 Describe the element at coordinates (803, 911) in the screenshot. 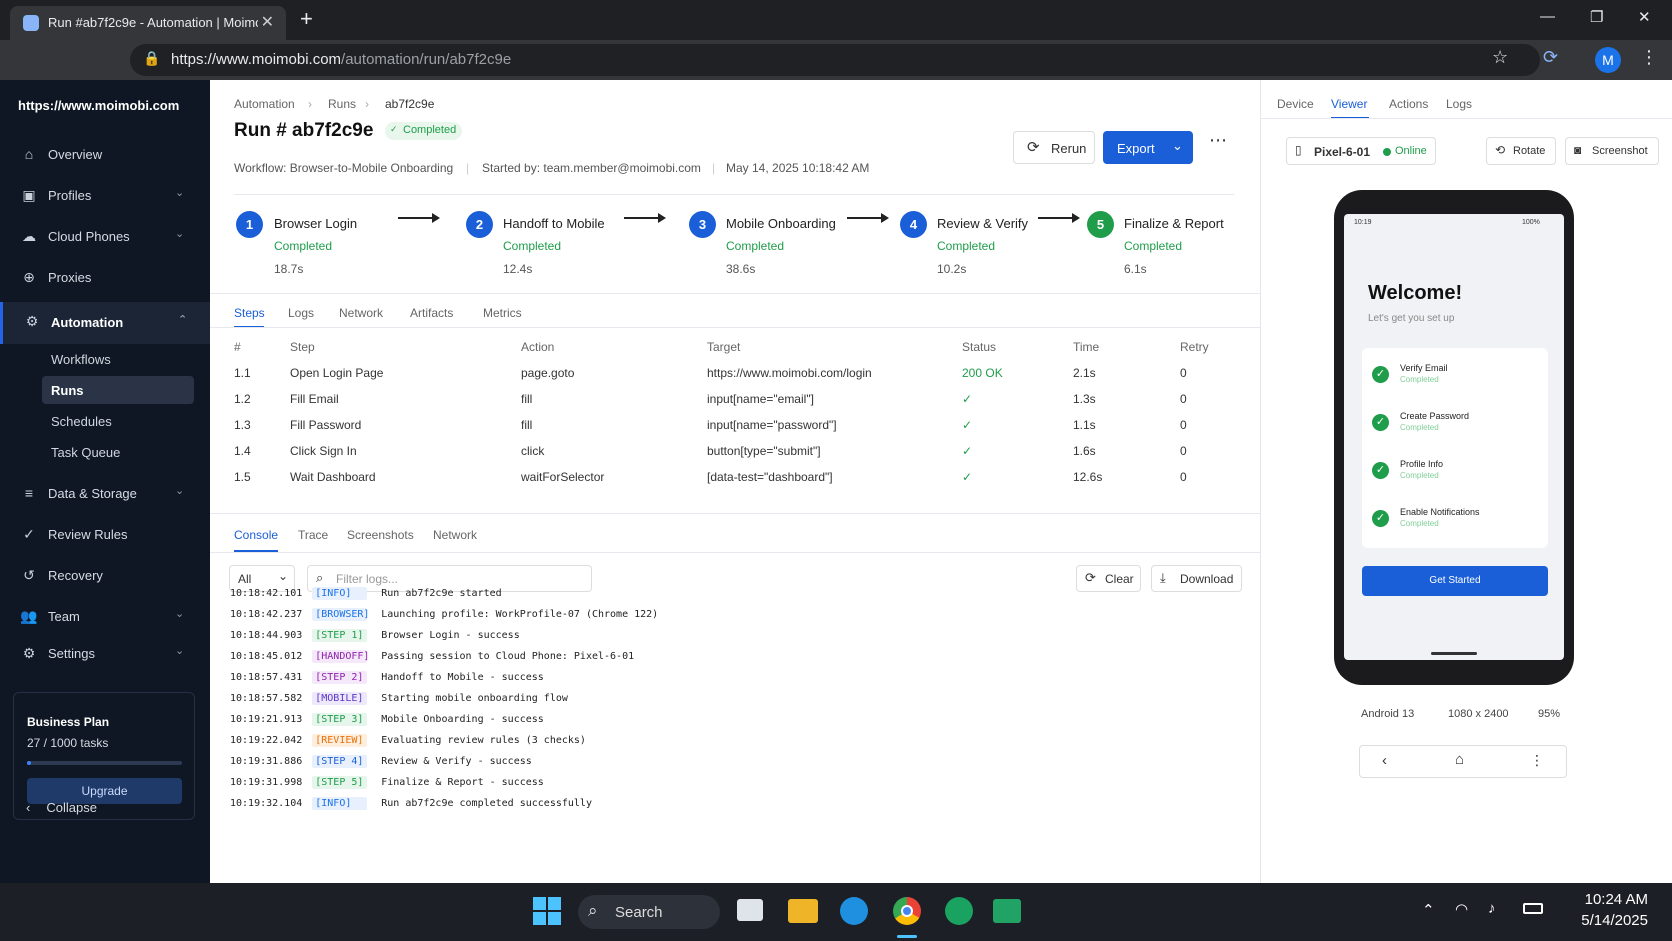

I see `file-explorer-icon` at that location.